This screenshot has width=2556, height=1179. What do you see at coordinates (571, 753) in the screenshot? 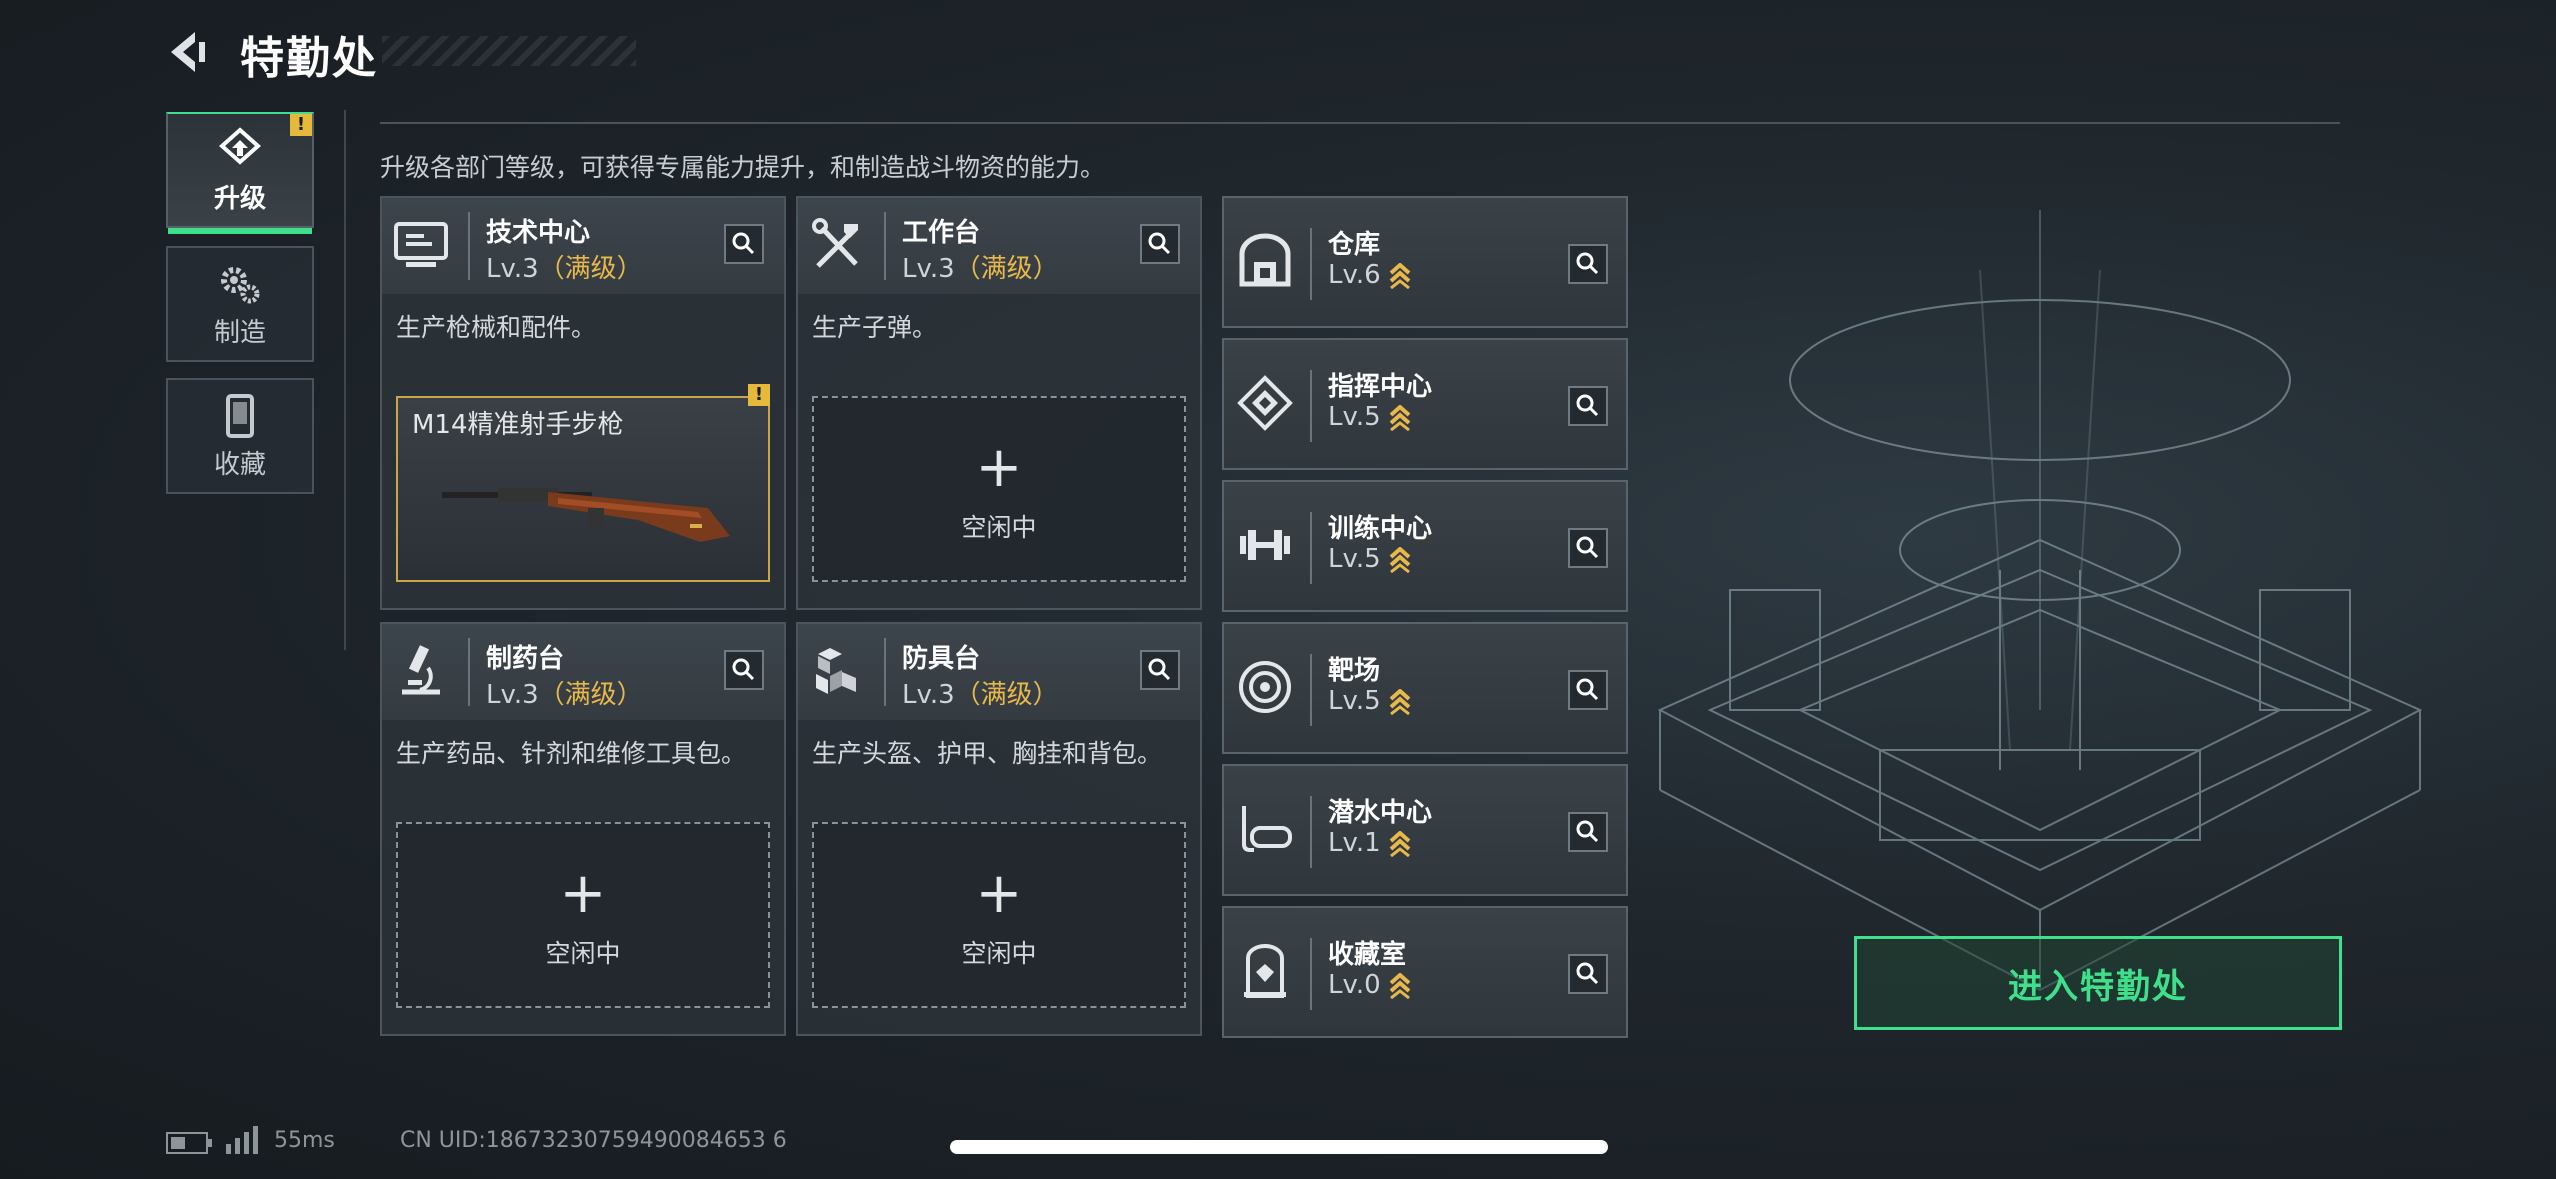
I see `workshop-description: 生产药品、针剂和维修工具包。` at bounding box center [571, 753].